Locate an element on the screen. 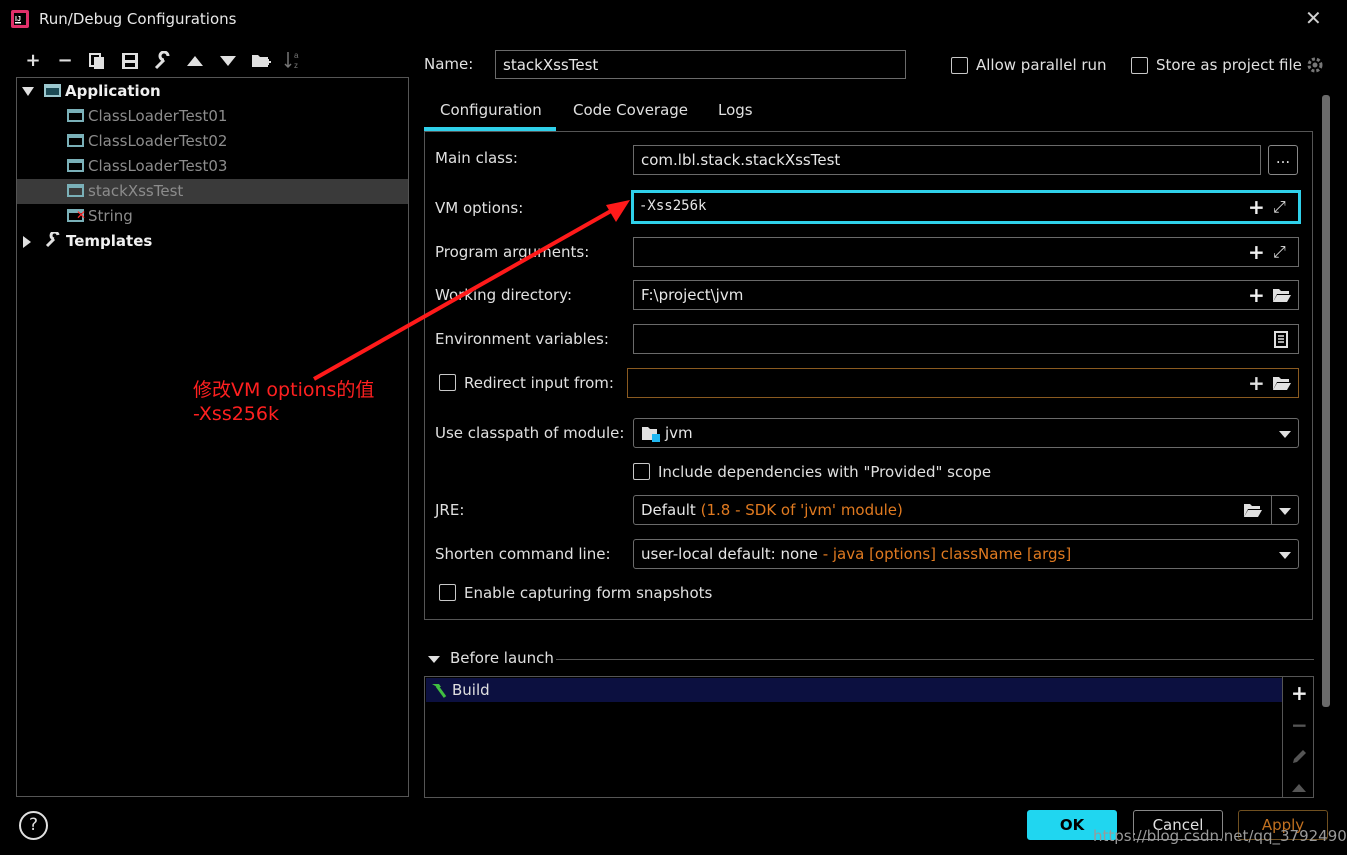 The width and height of the screenshot is (1347, 855). tree-item-classloadertest01: ClassLoaderTest01 is located at coordinates (212, 116).